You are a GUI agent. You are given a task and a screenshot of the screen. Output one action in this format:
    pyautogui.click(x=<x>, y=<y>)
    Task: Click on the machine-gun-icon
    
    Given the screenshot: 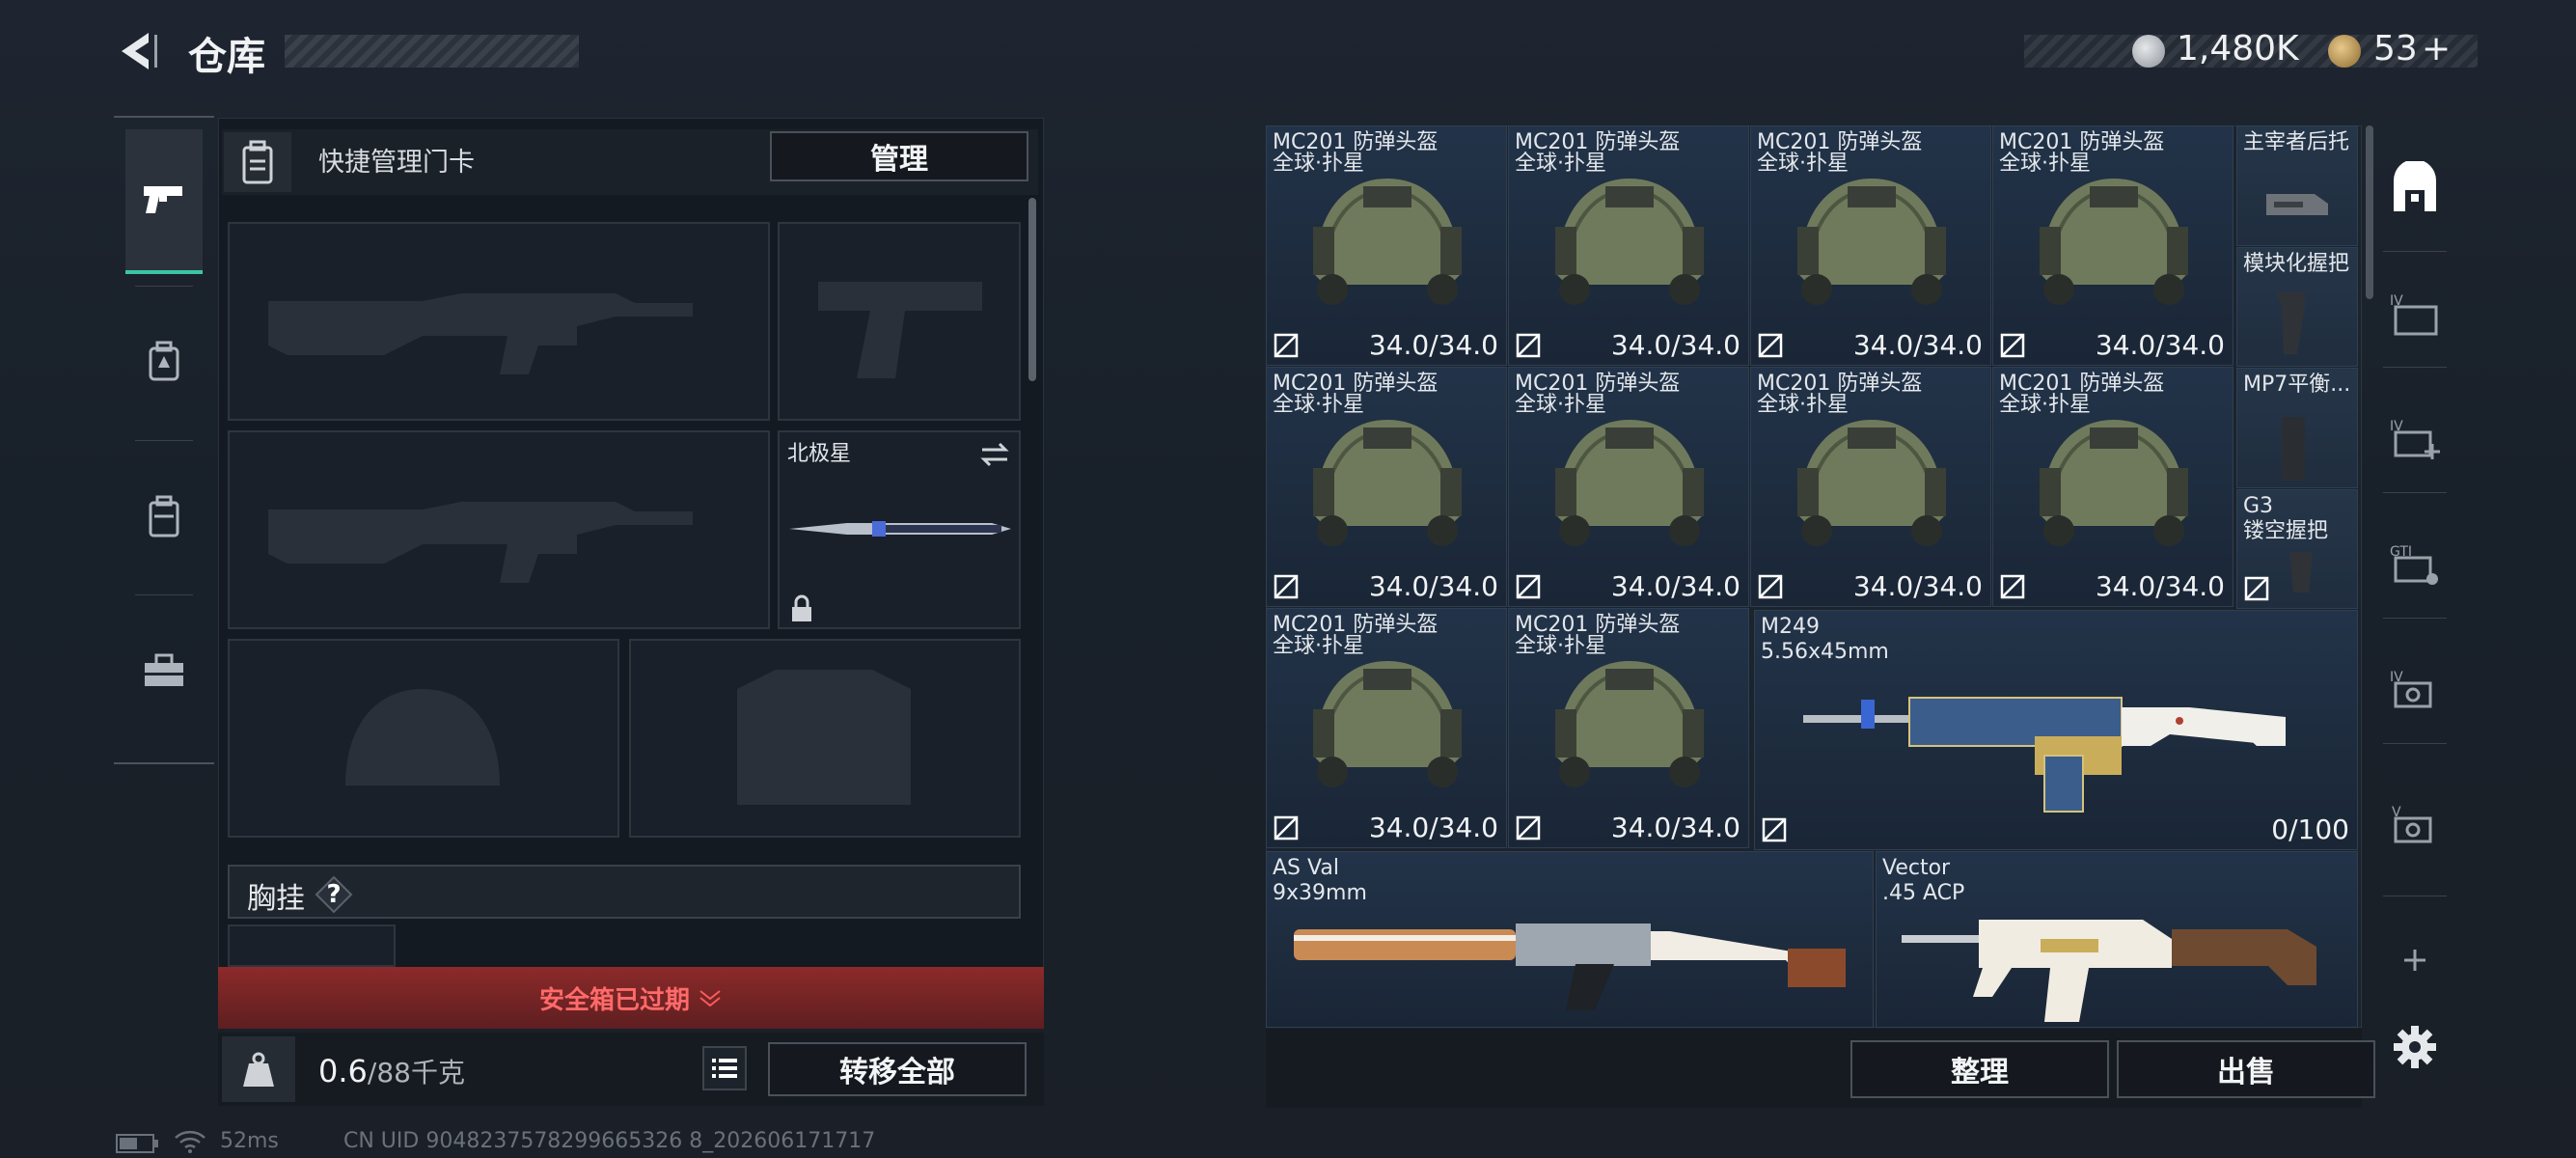 What is the action you would take?
    pyautogui.click(x=2044, y=755)
    